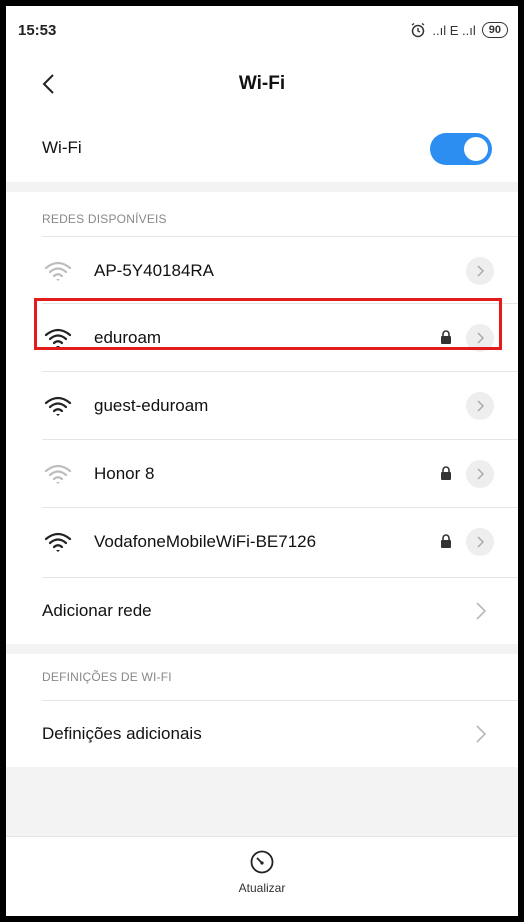 The height and width of the screenshot is (922, 524). I want to click on add-network-label: Adicionar rede, so click(97, 610).